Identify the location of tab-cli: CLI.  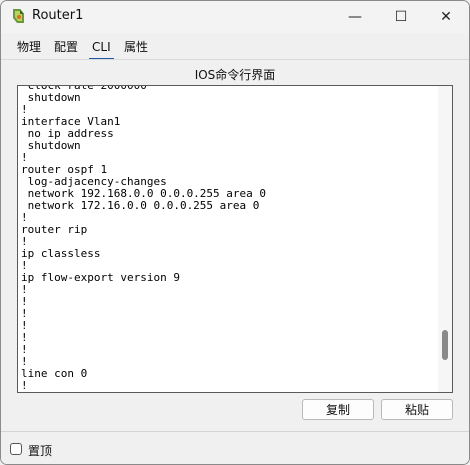
(101, 50).